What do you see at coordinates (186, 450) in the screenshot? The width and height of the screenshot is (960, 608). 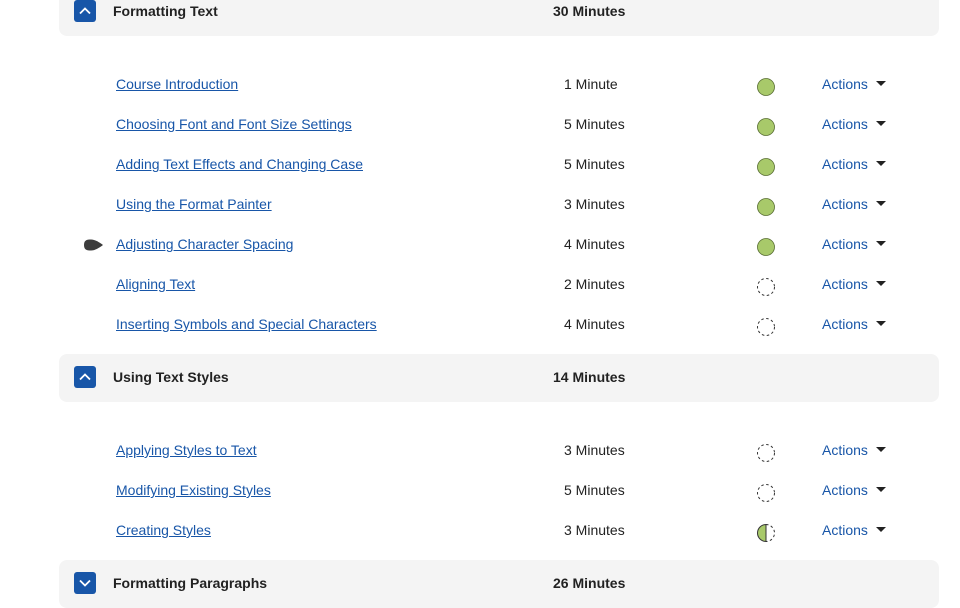 I see `lesson-link: Applying Styles to Text` at bounding box center [186, 450].